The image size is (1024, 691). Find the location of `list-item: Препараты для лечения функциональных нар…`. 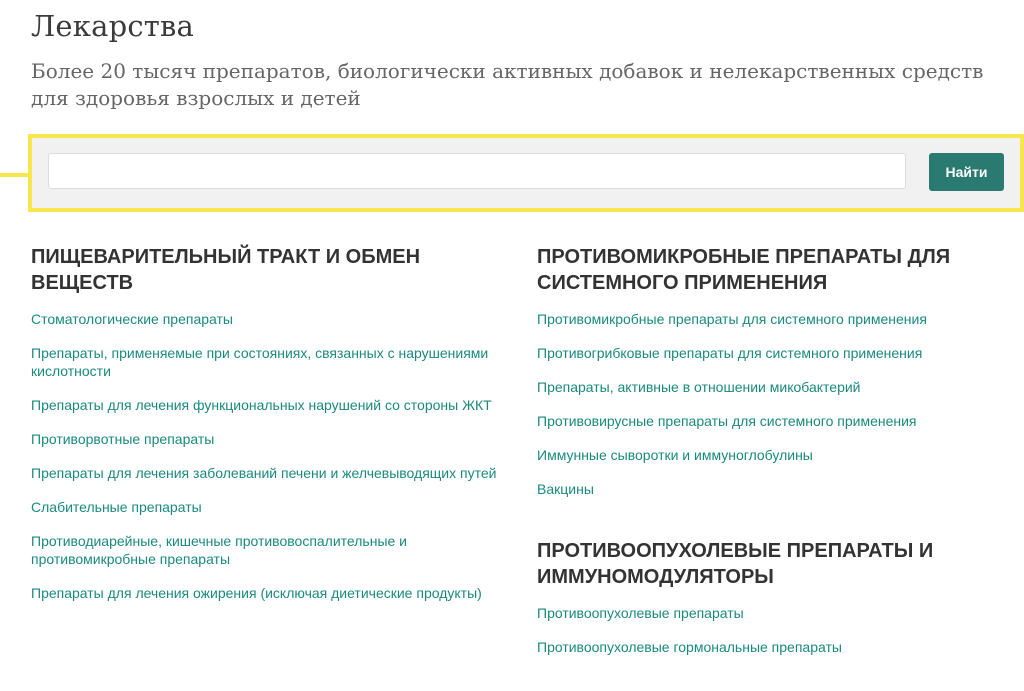

list-item: Препараты для лечения функциональных нар… is located at coordinates (266, 405).